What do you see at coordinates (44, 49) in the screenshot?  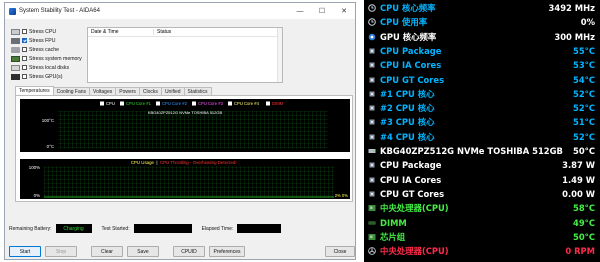 I see `stress-cache-label: Stress cache` at bounding box center [44, 49].